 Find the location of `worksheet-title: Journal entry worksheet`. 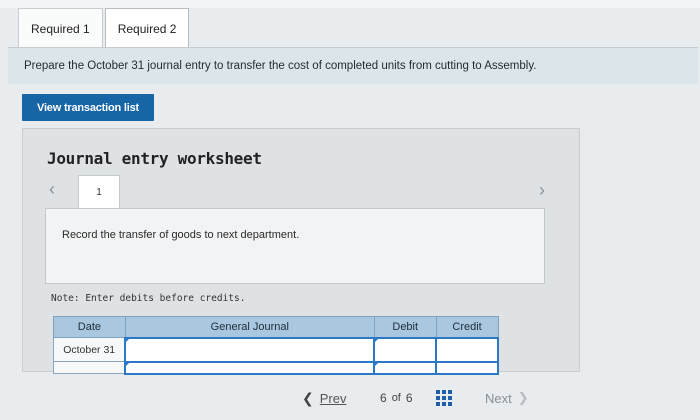

worksheet-title: Journal entry worksheet is located at coordinates (154, 158).